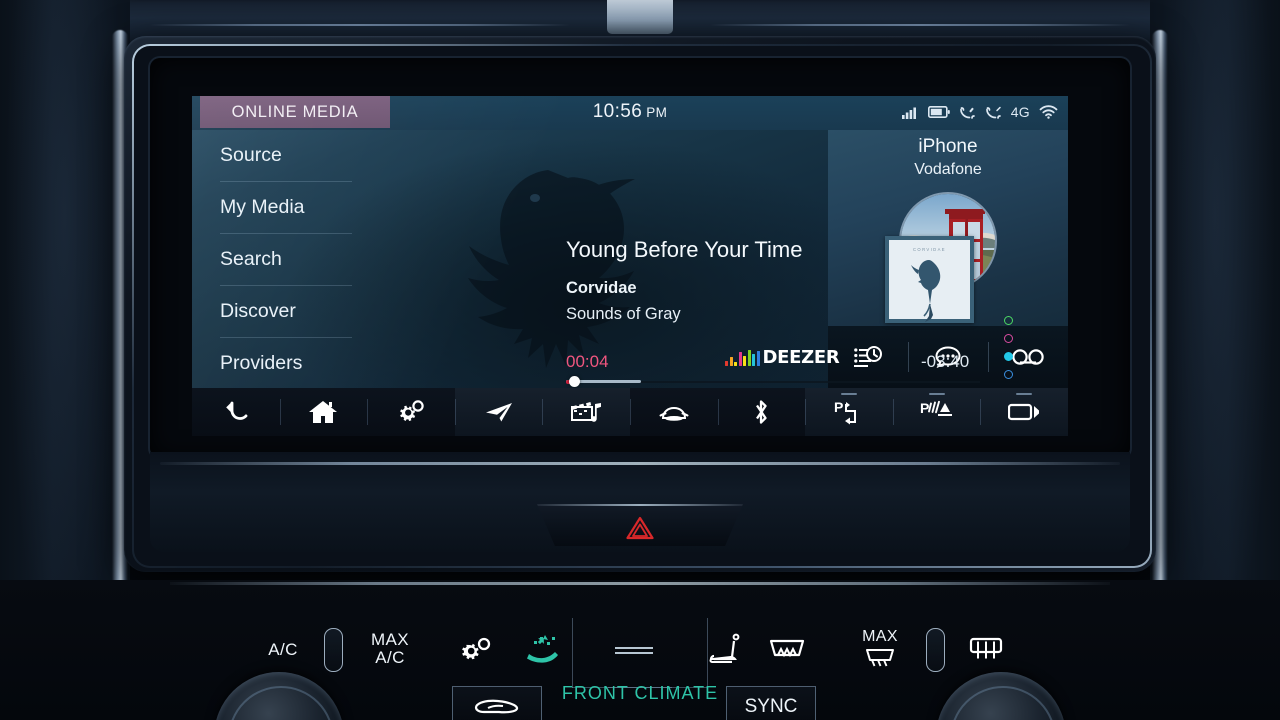  Describe the element at coordinates (880, 637) in the screenshot. I see `max-defrost-label: MAX` at that location.